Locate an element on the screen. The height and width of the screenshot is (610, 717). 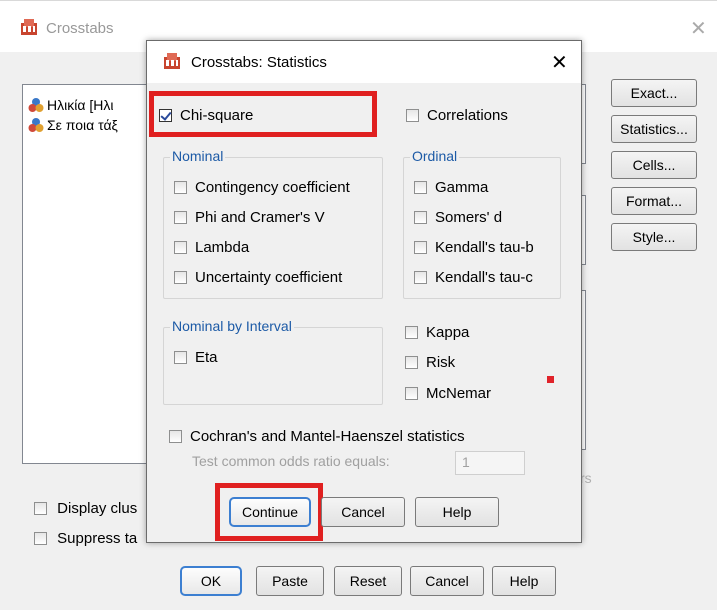
ok-button: OK is located at coordinates (211, 581).